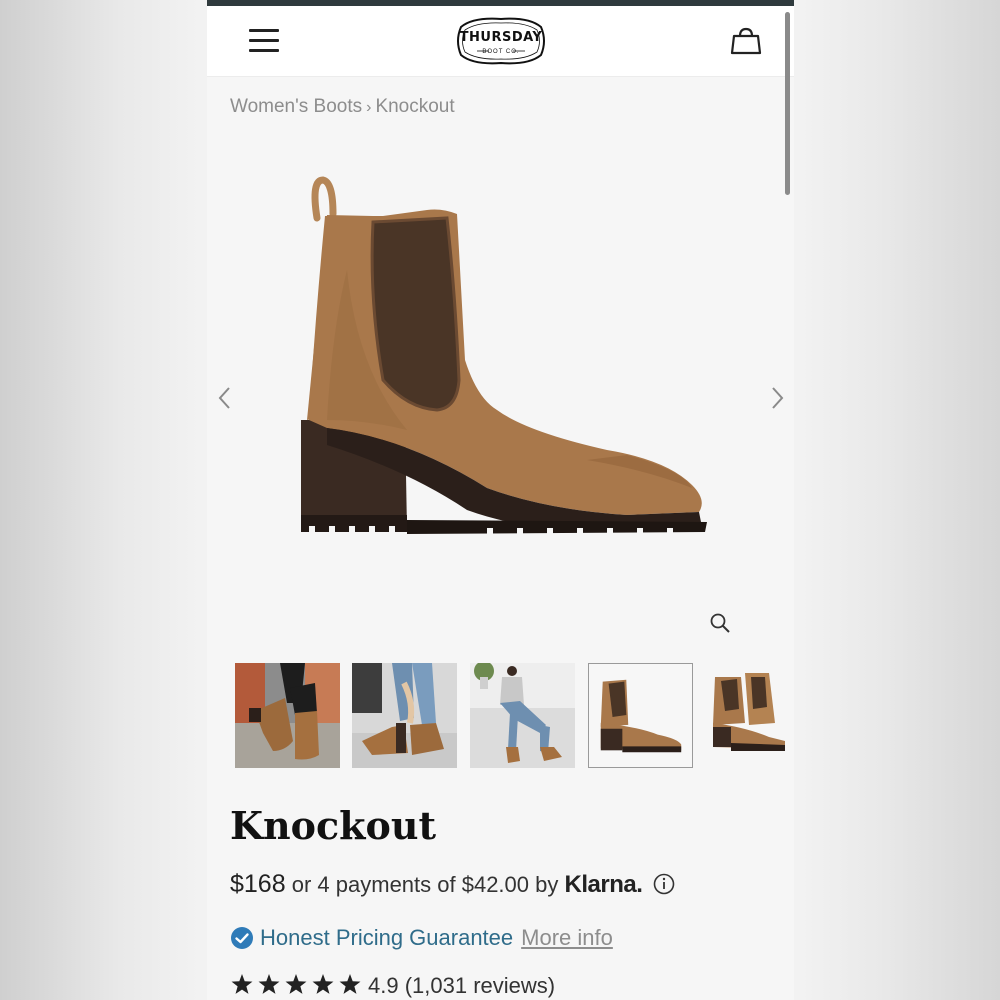 The height and width of the screenshot is (1000, 1000). I want to click on installments-text: or 4 payments of $42.00 by, so click(425, 884).